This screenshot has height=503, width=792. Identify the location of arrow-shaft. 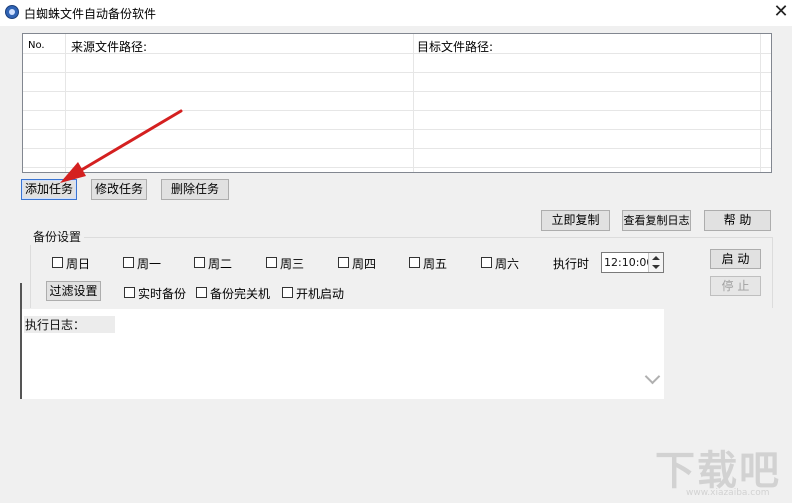
(129, 141).